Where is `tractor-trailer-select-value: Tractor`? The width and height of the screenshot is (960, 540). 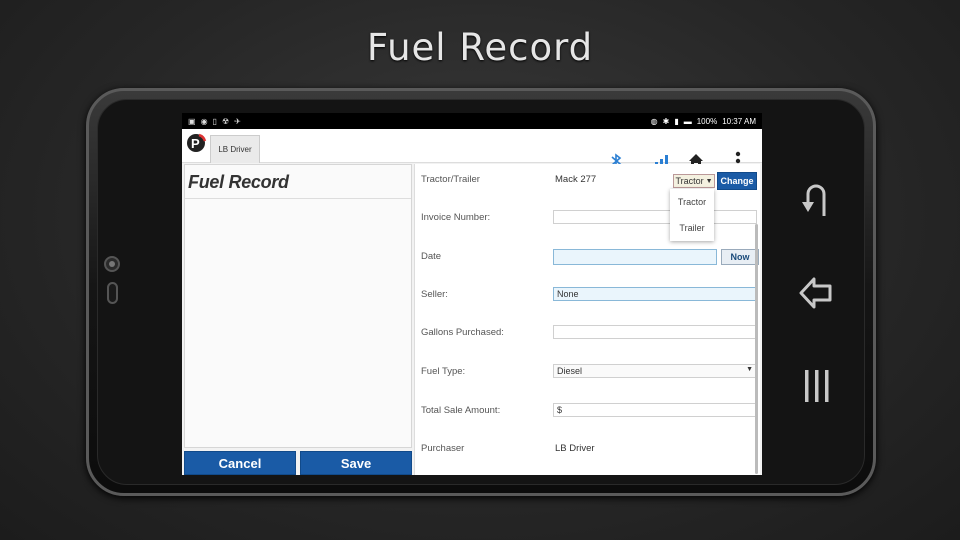 tractor-trailer-select-value: Tractor is located at coordinates (689, 181).